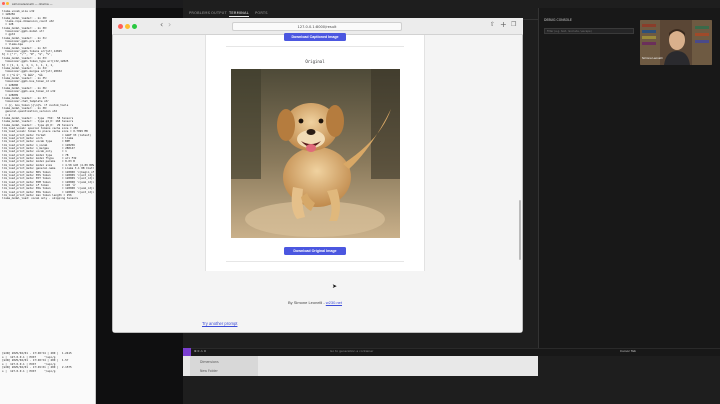 This screenshot has height=404, width=720. Describe the element at coordinates (200, 351) in the screenshot. I see `status-problems: ⊗ 0 ⚠ 0` at that location.